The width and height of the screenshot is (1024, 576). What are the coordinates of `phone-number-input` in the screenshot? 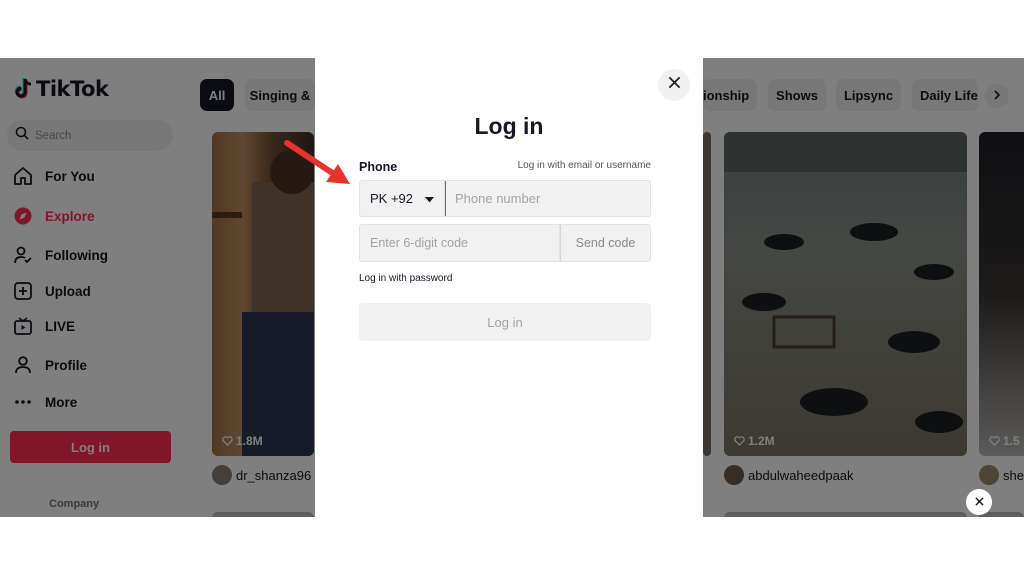 It's located at (547, 198).